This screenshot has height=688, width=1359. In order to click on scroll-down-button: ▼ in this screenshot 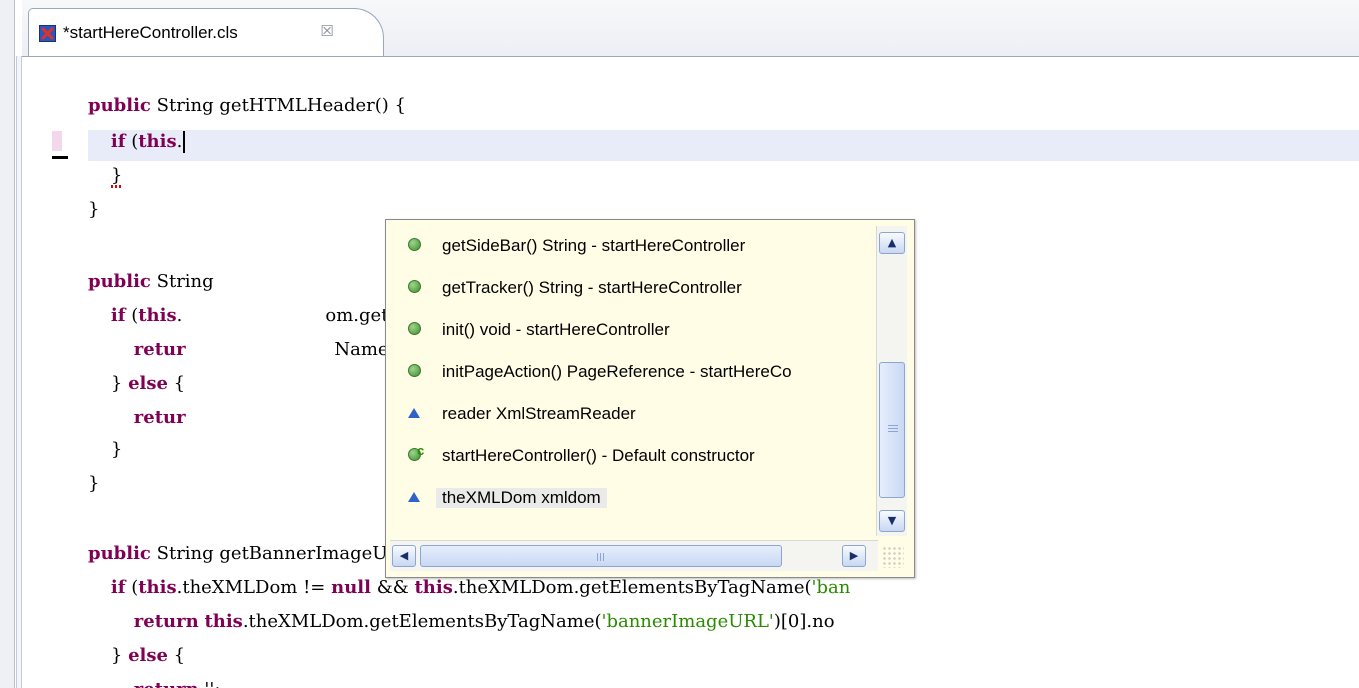, I will do `click(892, 521)`.